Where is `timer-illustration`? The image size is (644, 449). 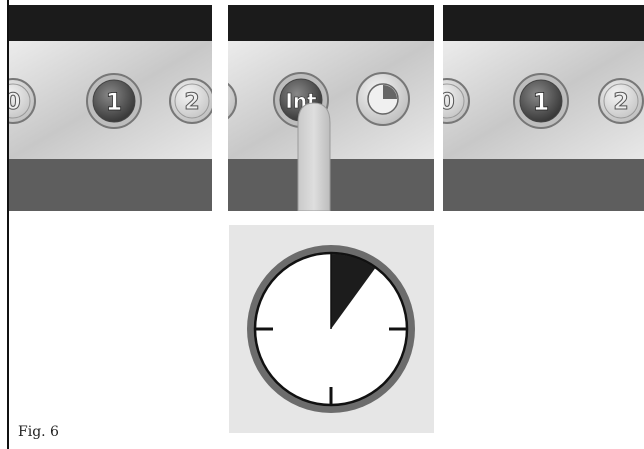 timer-illustration is located at coordinates (331, 329).